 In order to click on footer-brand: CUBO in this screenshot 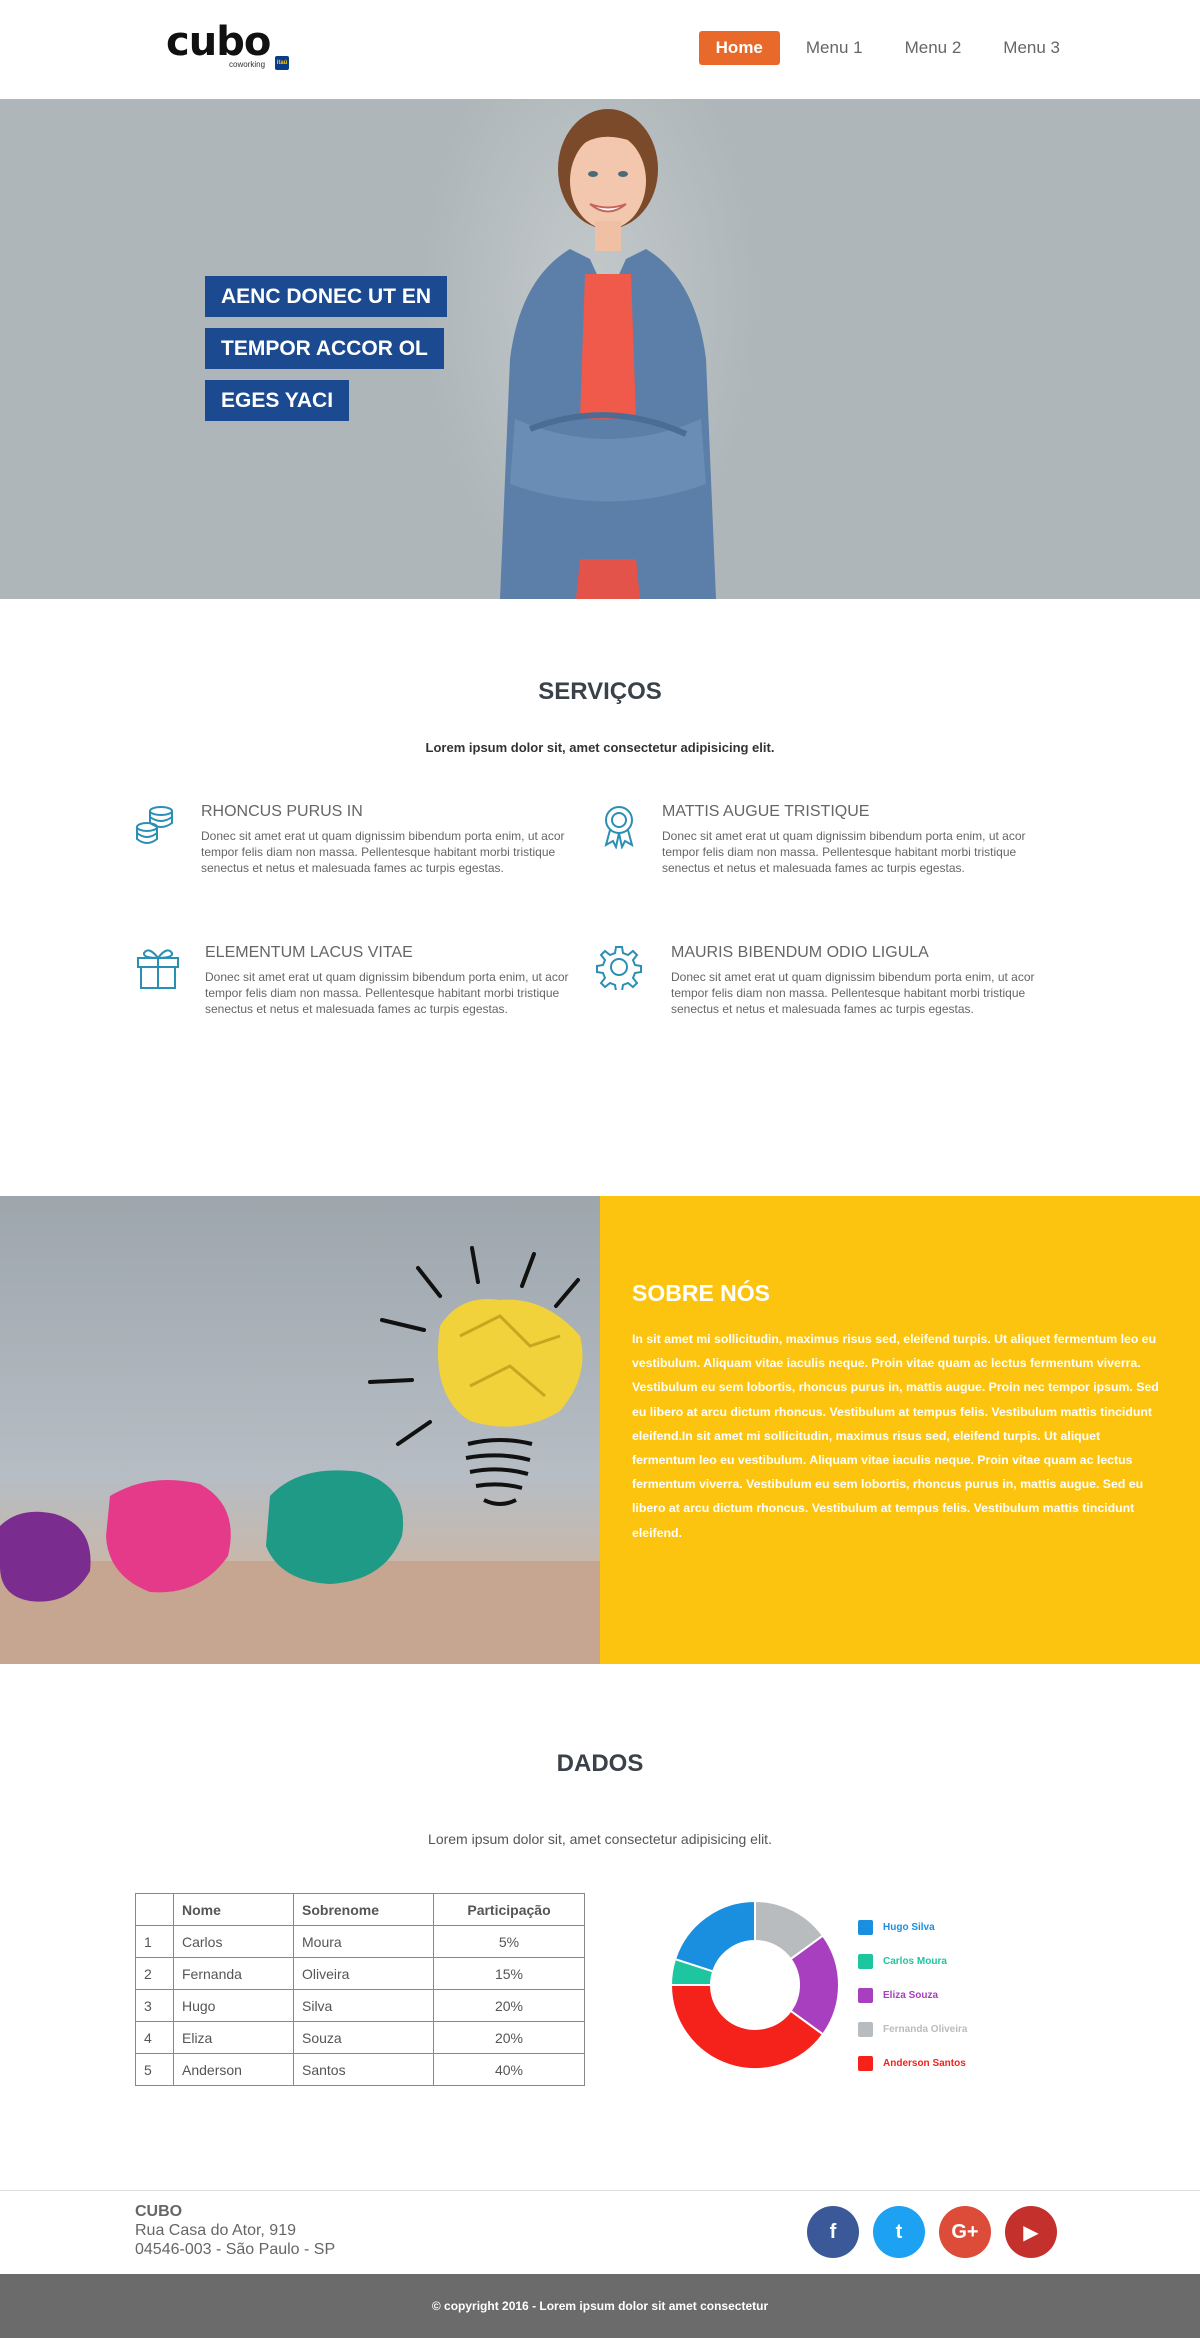, I will do `click(159, 2211)`.